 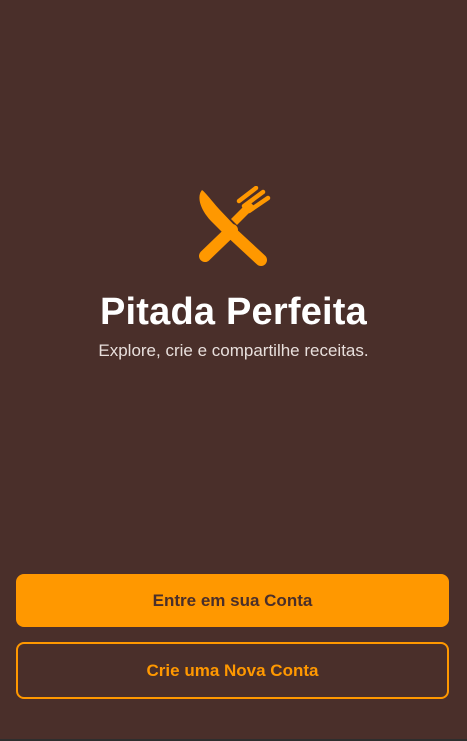 What do you see at coordinates (232, 600) in the screenshot?
I see `login-button: Entre em sua Conta` at bounding box center [232, 600].